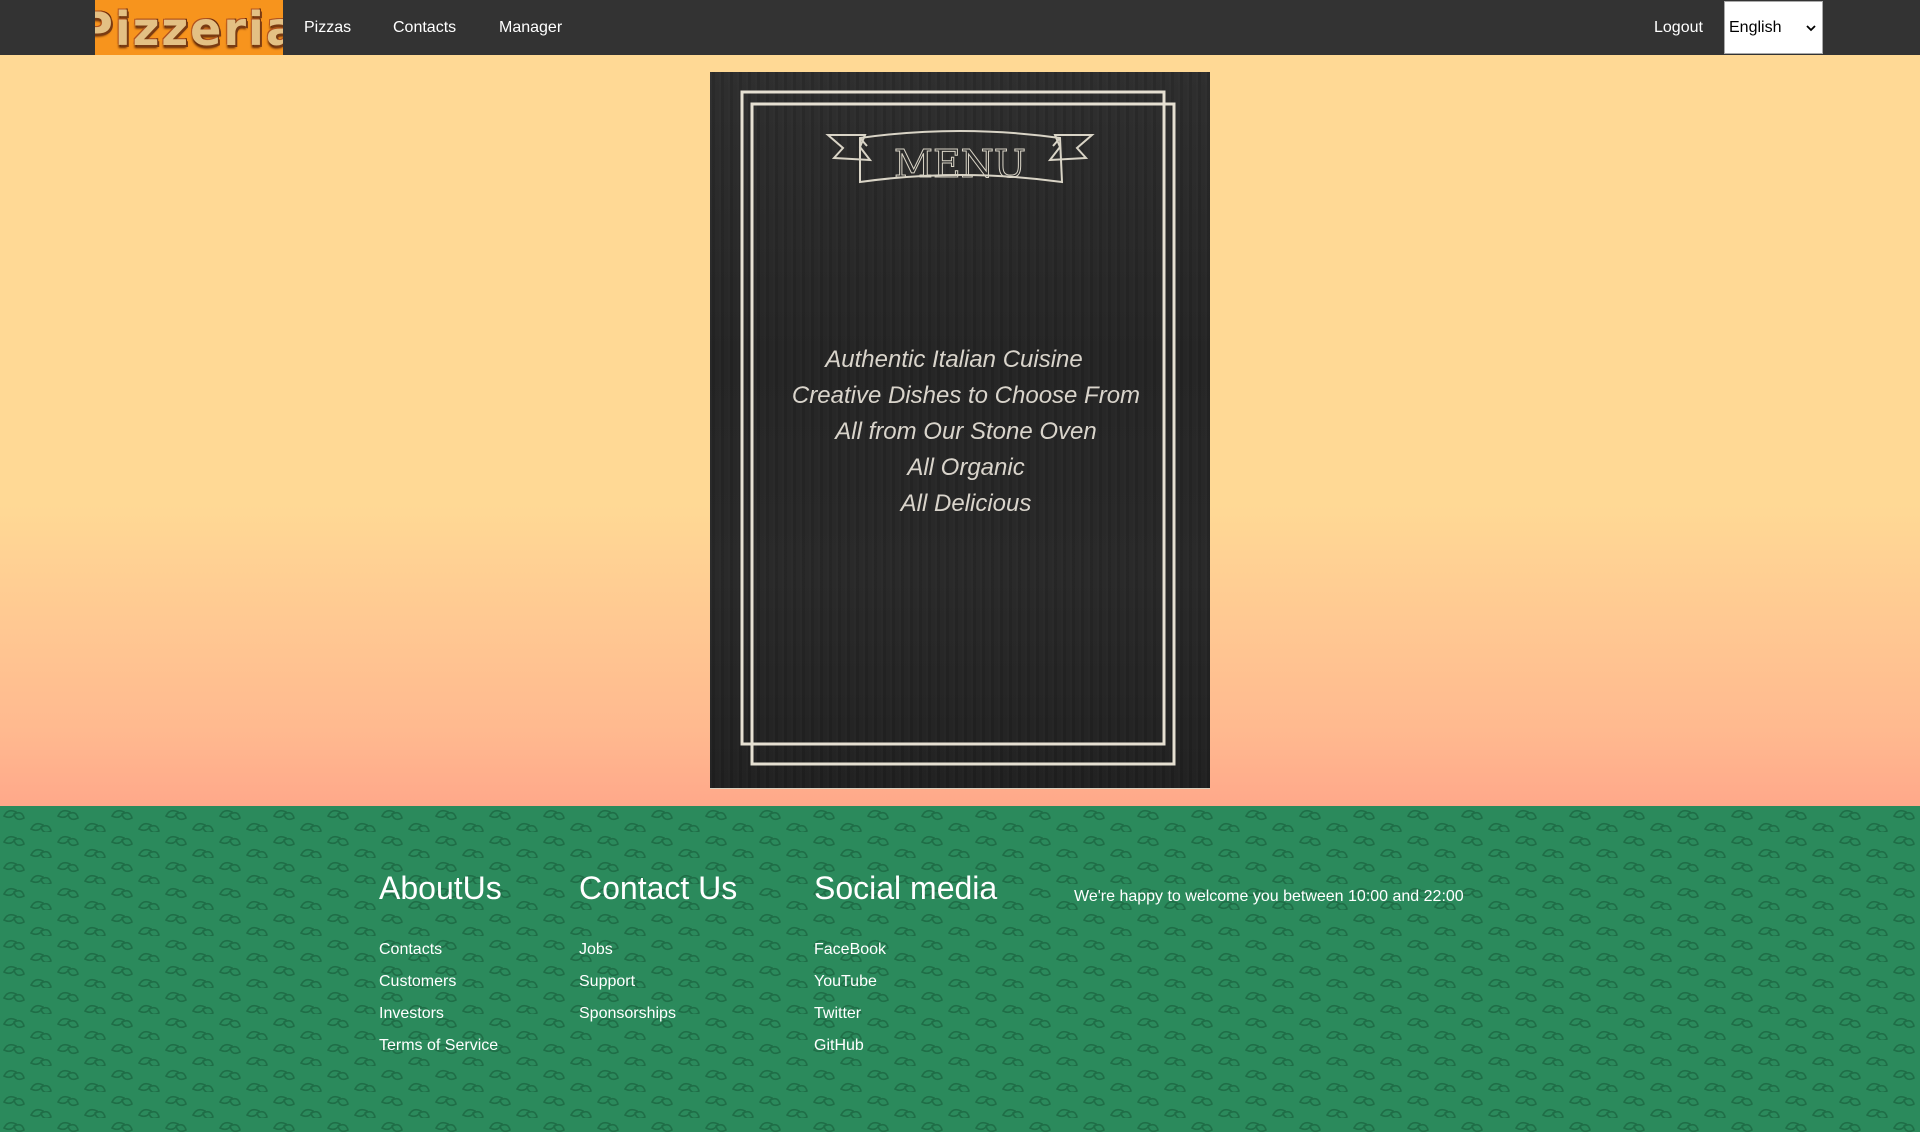  What do you see at coordinates (438, 1046) in the screenshot?
I see `footer-link-terms: Terms of Service` at bounding box center [438, 1046].